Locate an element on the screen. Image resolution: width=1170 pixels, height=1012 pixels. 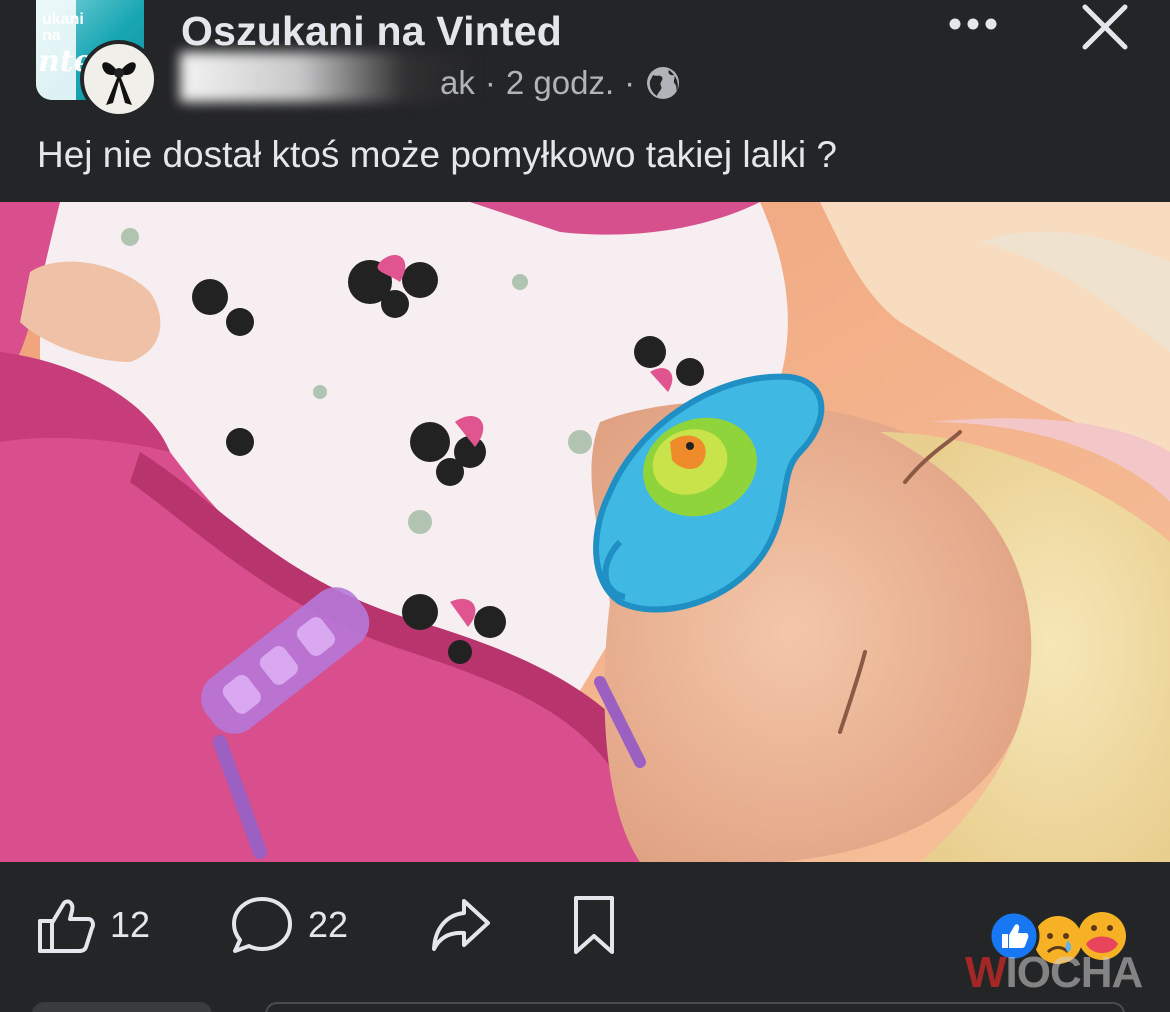
group-name: Oszukani na Vinted is located at coordinates (371, 31).